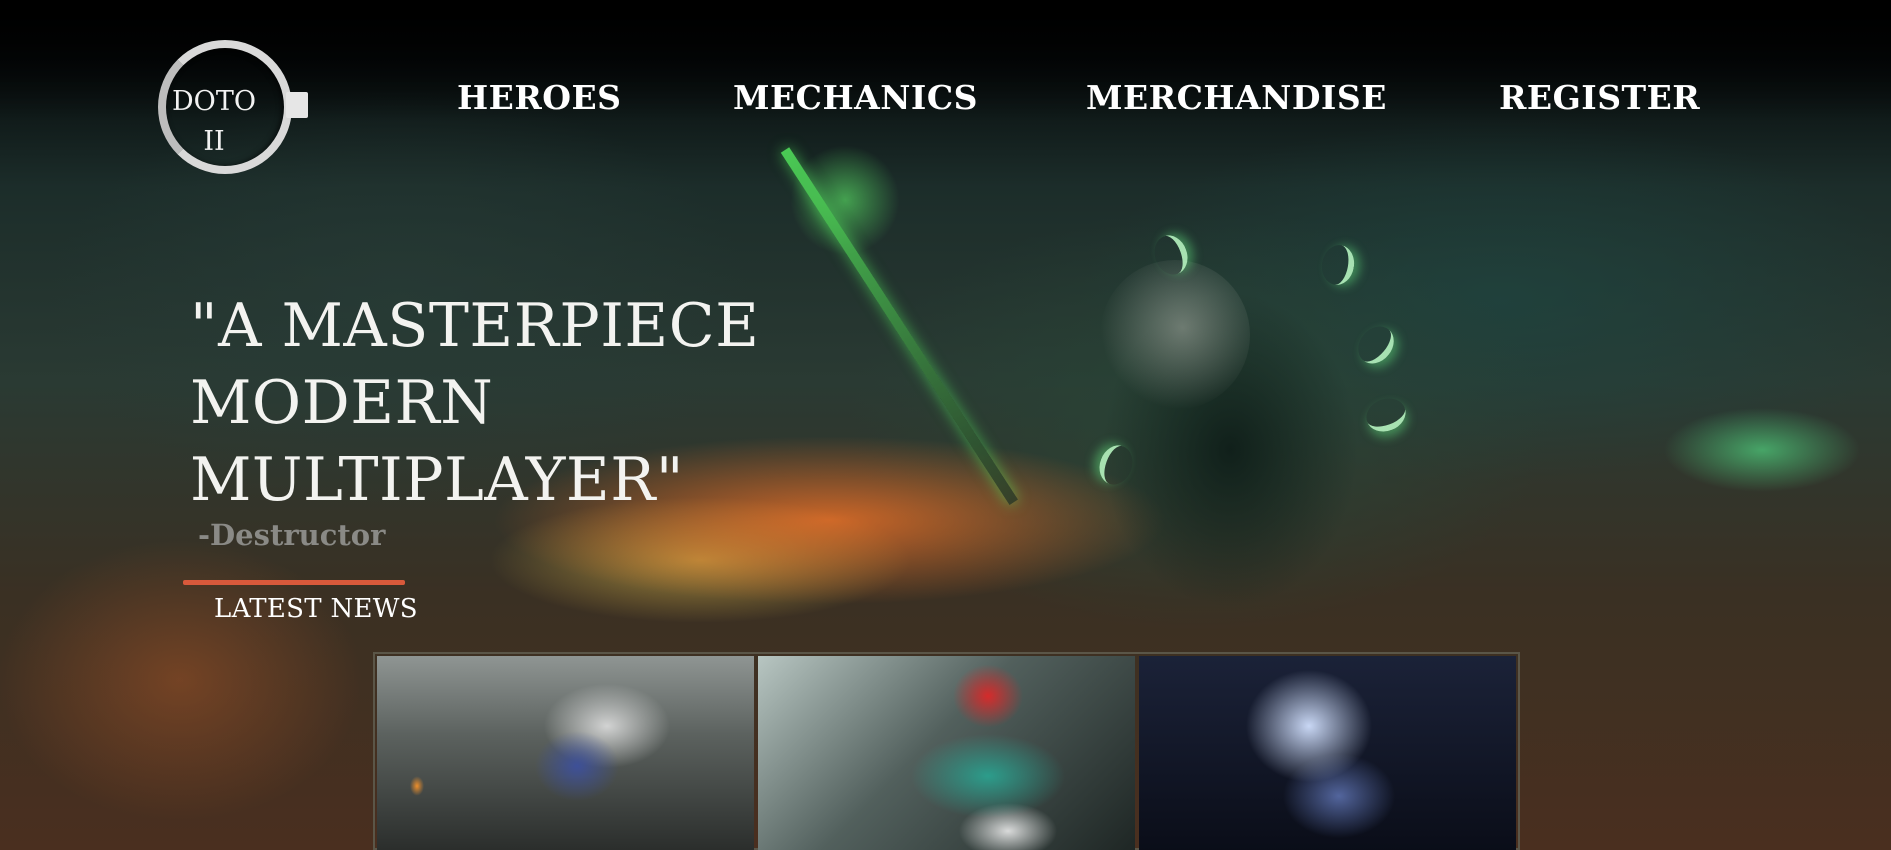 The image size is (1891, 850). Describe the element at coordinates (1599, 97) in the screenshot. I see `nav-item-register: REGISTER` at that location.